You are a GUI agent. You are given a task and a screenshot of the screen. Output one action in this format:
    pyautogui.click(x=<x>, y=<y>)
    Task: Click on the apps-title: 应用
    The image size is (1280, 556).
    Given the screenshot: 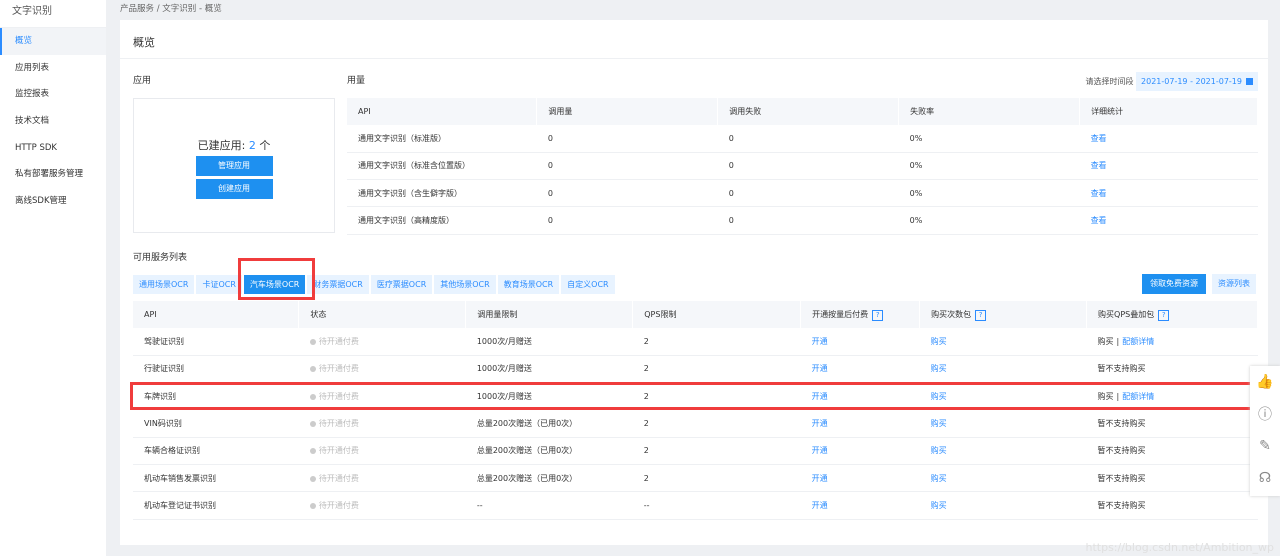 What is the action you would take?
    pyautogui.click(x=142, y=81)
    